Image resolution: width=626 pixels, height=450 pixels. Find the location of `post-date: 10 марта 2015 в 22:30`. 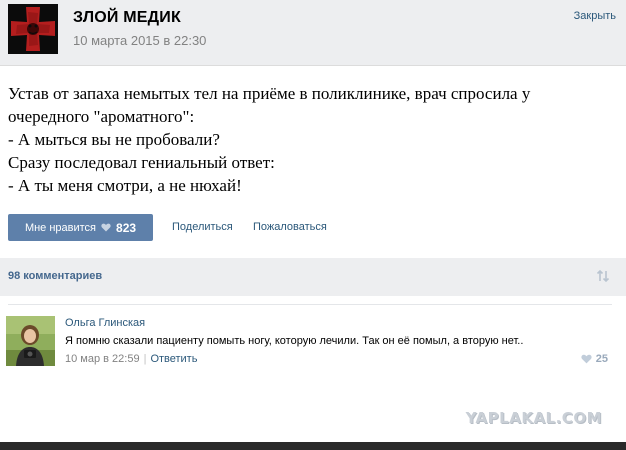

post-date: 10 марта 2015 в 22:30 is located at coordinates (139, 40).